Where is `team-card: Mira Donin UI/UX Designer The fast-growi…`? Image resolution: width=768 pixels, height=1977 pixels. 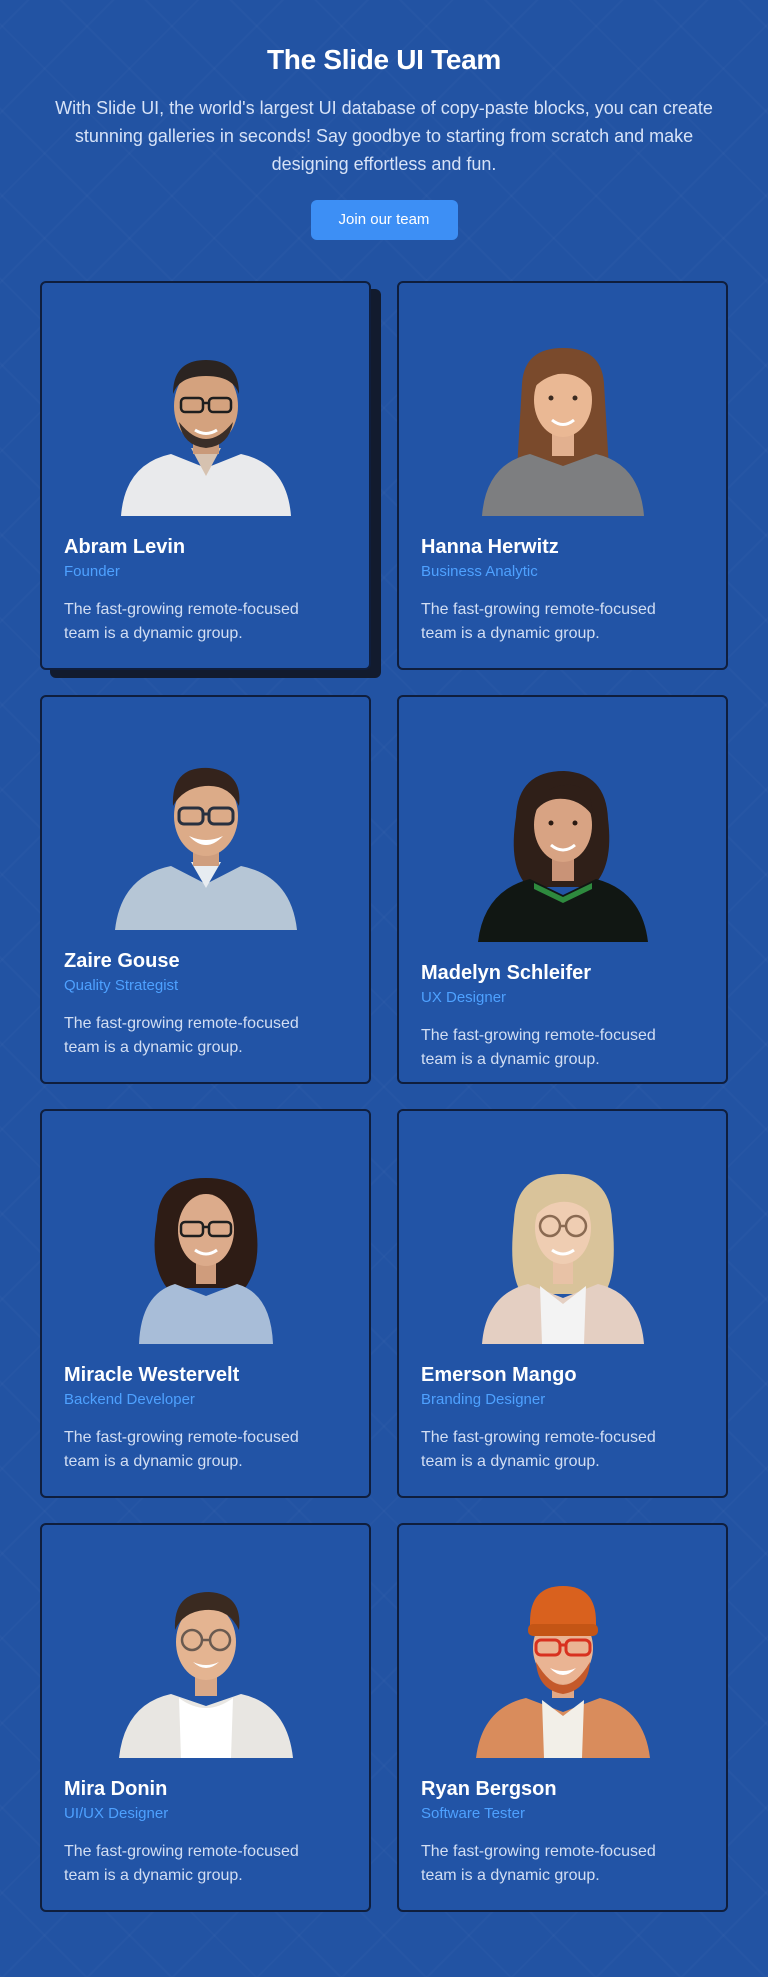 team-card: Mira Donin UI/UX Designer The fast-growi… is located at coordinates (205, 1717).